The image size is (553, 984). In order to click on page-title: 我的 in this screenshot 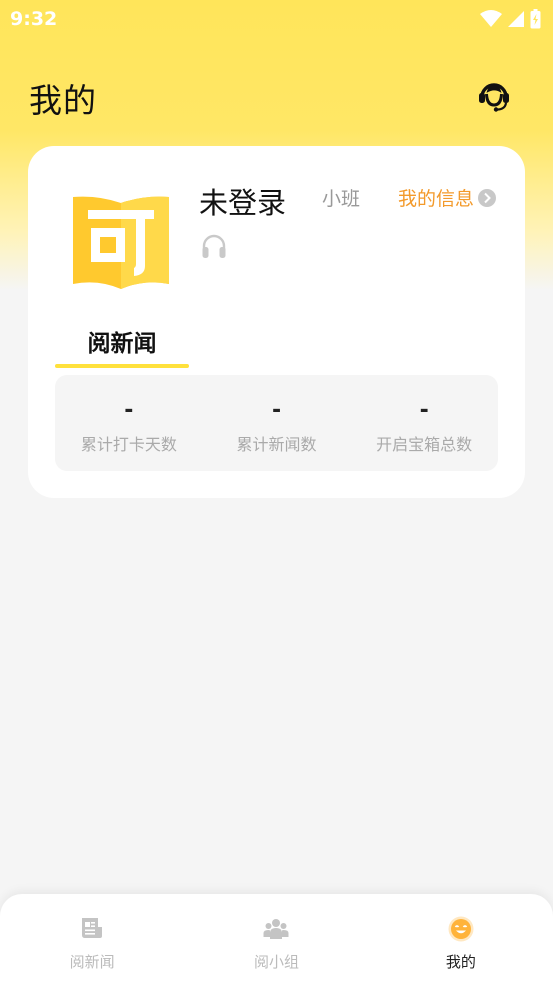, I will do `click(63, 100)`.